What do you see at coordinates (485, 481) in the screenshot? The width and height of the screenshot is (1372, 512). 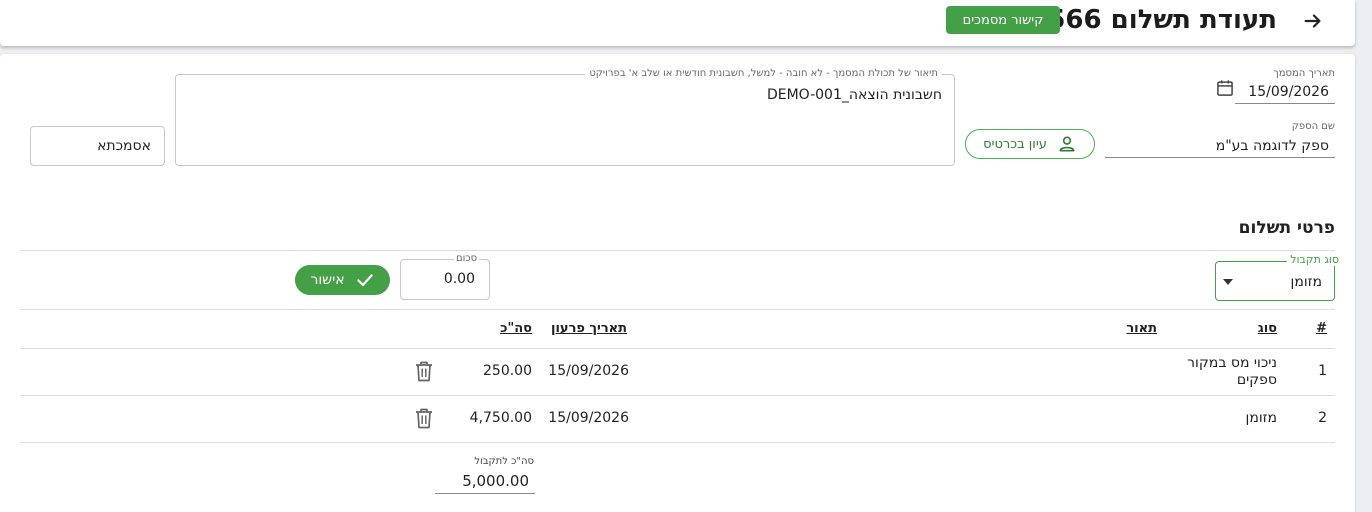 I see `total-value: 5,000.00` at bounding box center [485, 481].